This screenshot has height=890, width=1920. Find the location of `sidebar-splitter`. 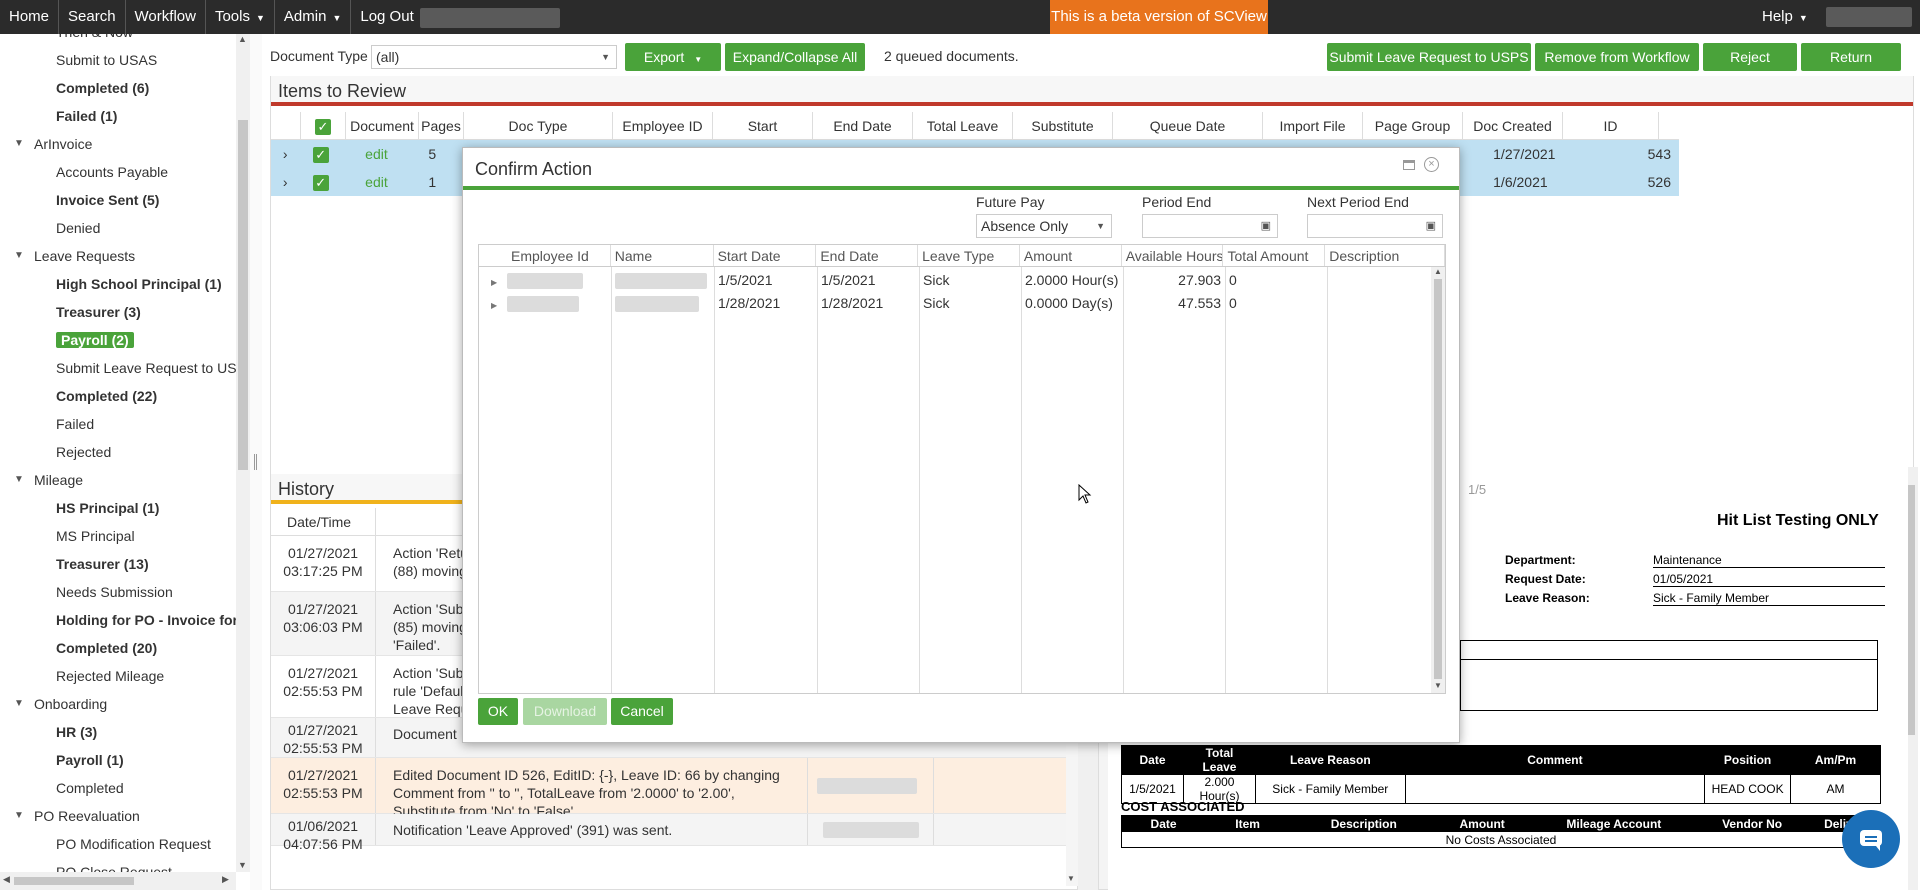

sidebar-splitter is located at coordinates (256, 462).